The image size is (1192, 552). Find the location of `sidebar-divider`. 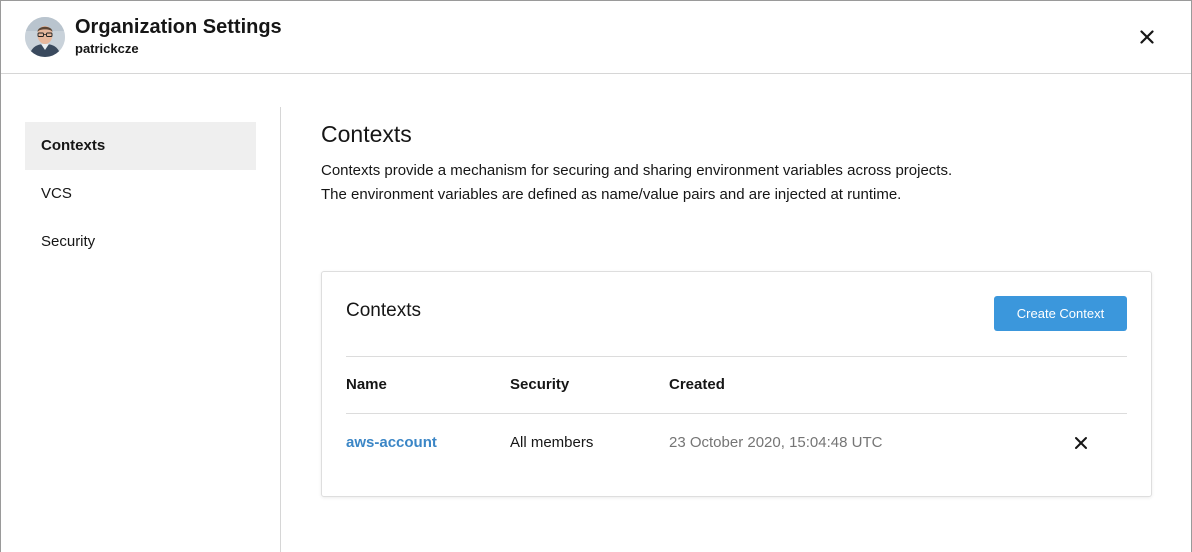

sidebar-divider is located at coordinates (280, 329).